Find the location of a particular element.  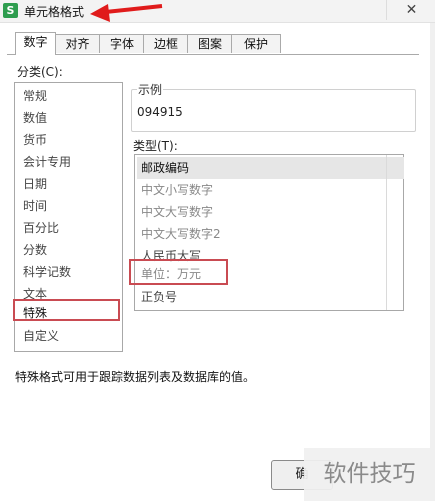

type-item-chinese-upper: 中文大写数字 is located at coordinates (177, 212).